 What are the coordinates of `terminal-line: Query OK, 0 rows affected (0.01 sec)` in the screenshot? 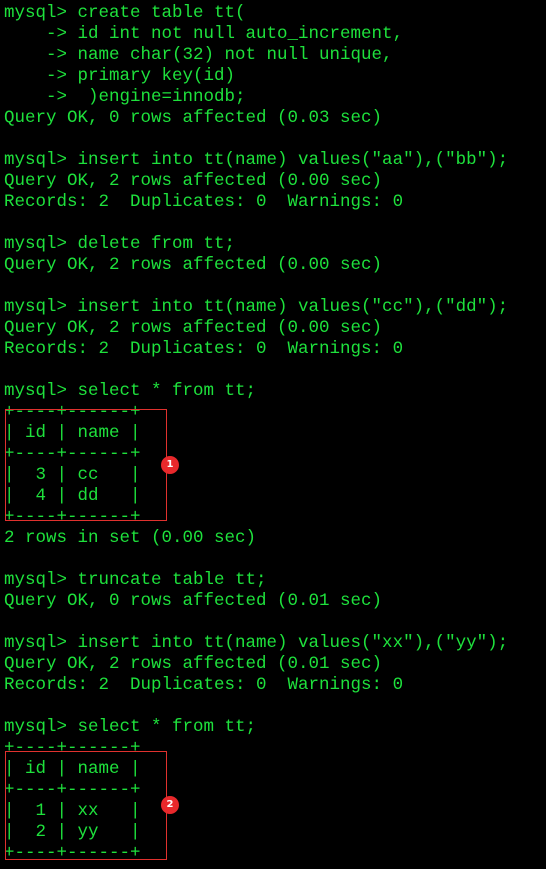 It's located at (193, 601).